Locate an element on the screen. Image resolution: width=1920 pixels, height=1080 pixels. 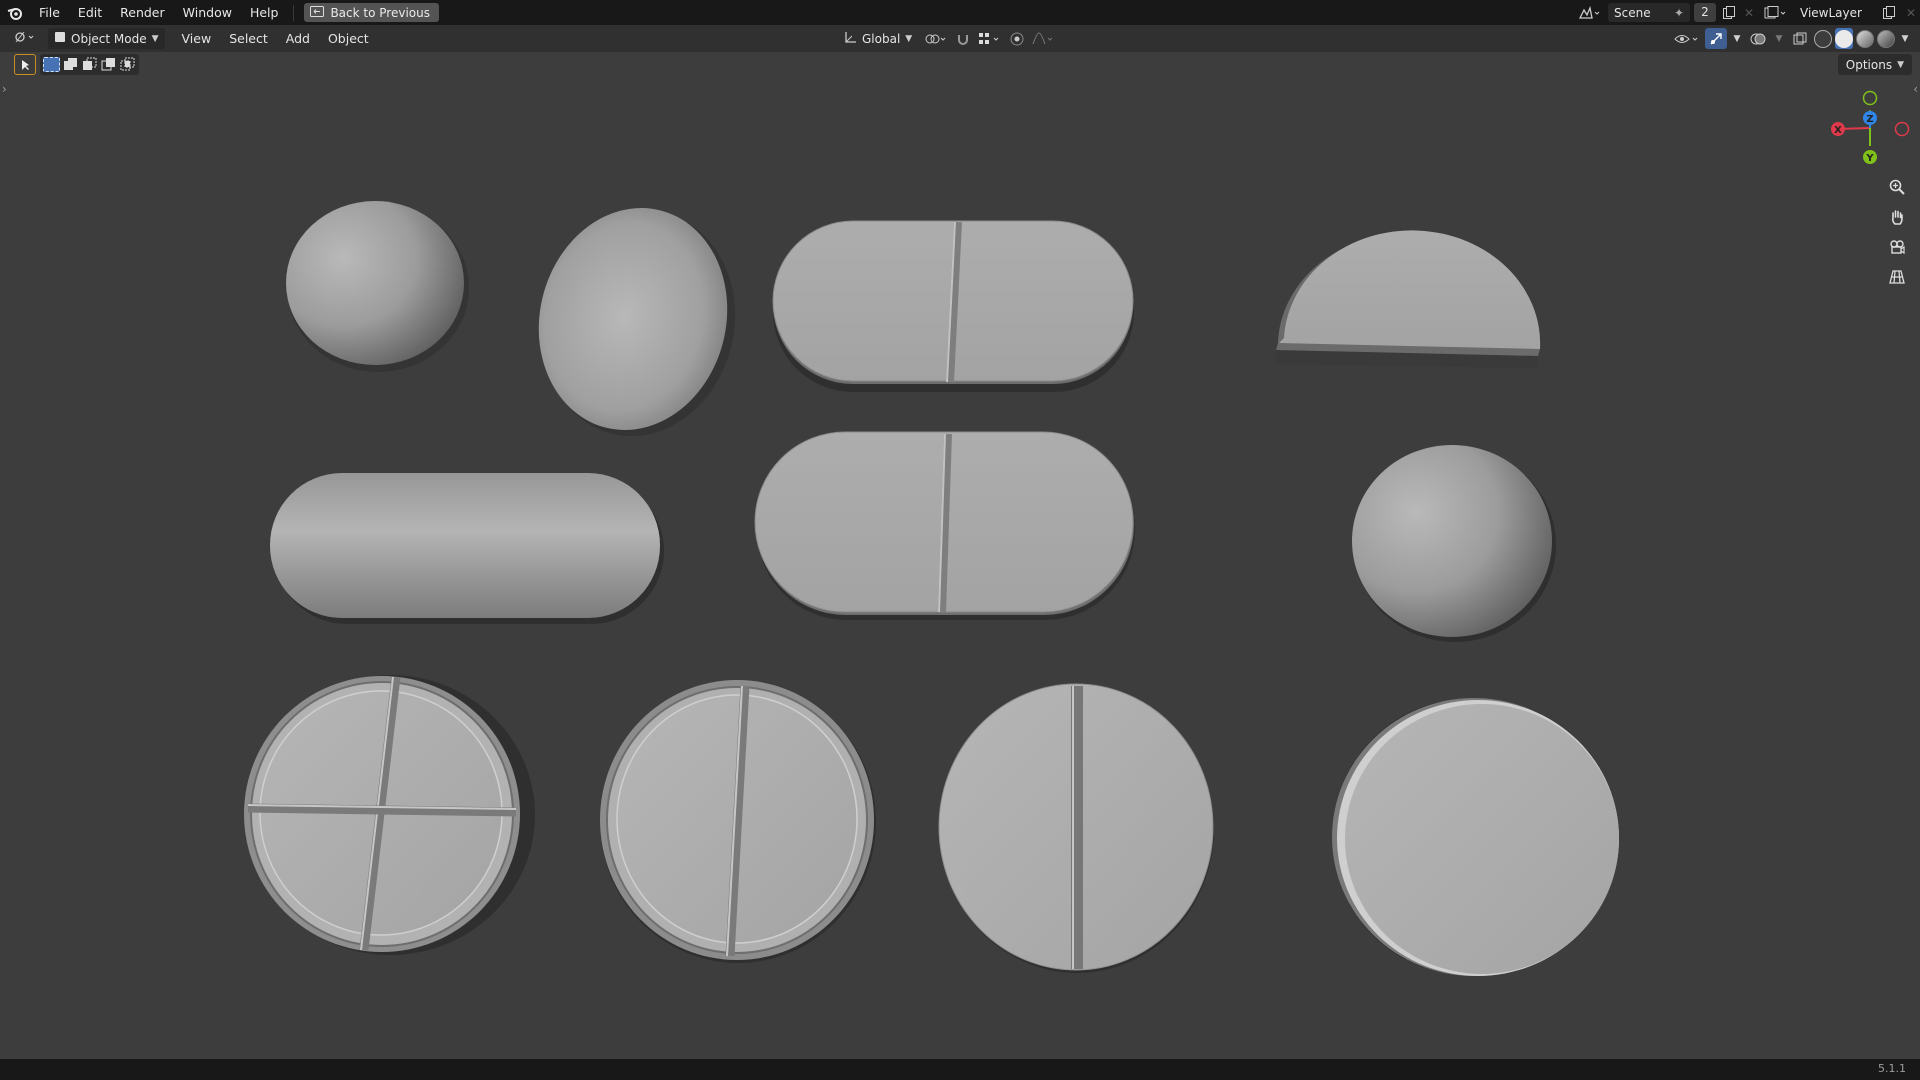
snap-toggle-icon is located at coordinates (963, 38).